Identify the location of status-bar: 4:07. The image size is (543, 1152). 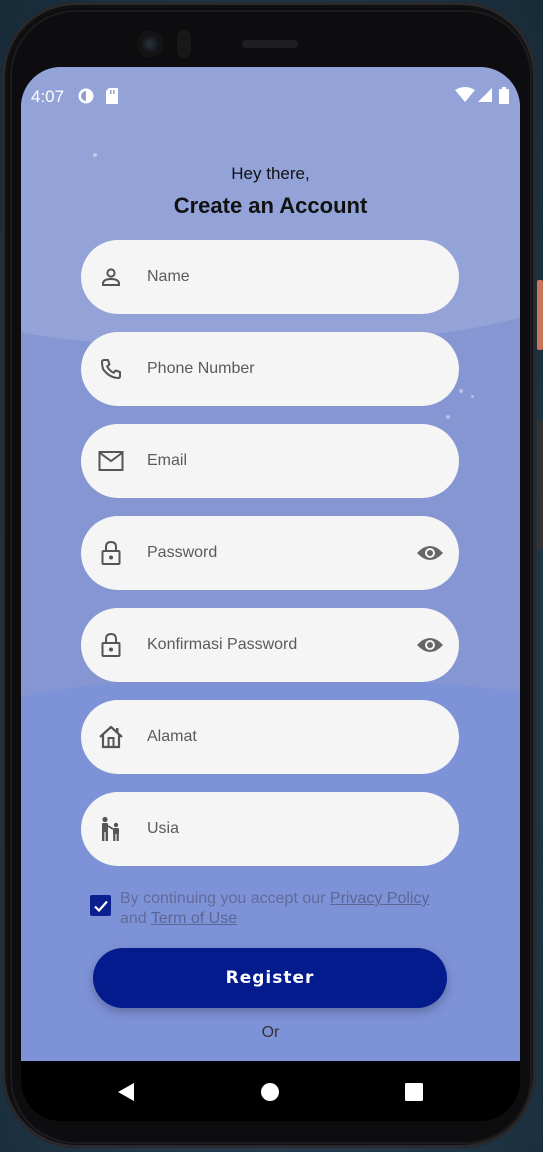
(270, 97).